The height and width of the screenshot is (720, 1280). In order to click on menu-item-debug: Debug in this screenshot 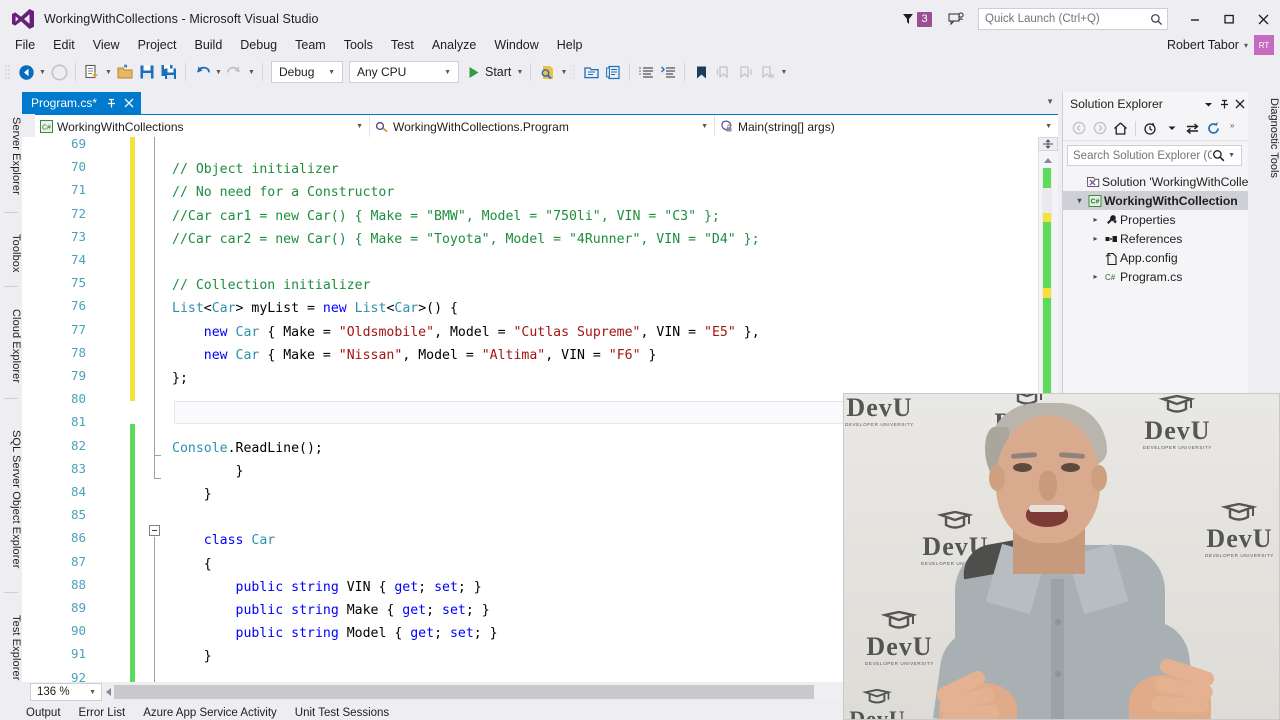, I will do `click(258, 45)`.